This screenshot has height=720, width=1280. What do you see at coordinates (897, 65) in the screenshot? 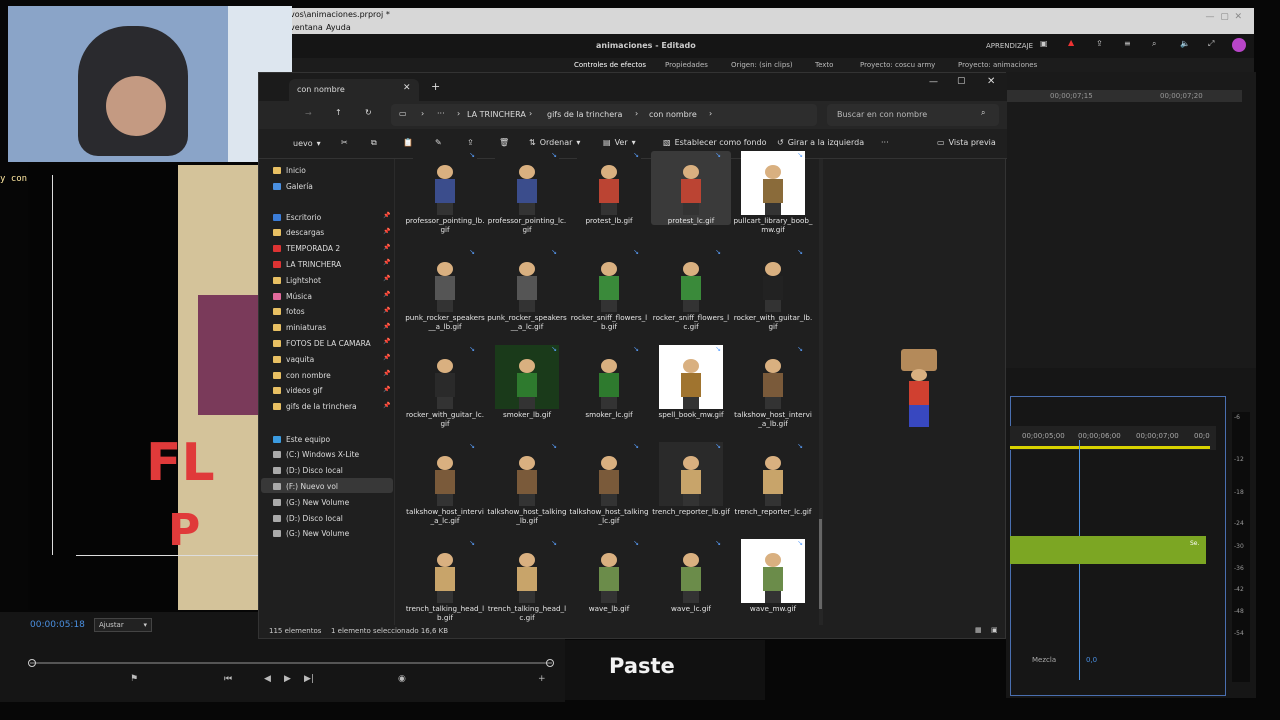
I see `tab-project-coscu: Proyecto: coscu army` at bounding box center [897, 65].